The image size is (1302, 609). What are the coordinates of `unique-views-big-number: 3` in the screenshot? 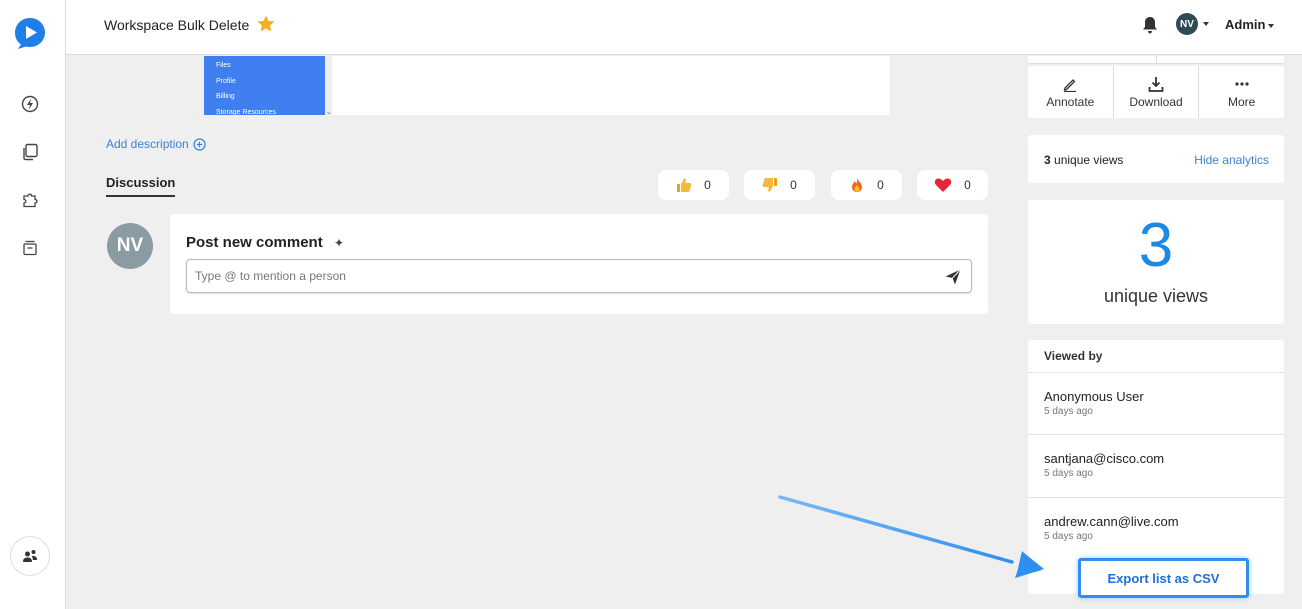 It's located at (1156, 245).